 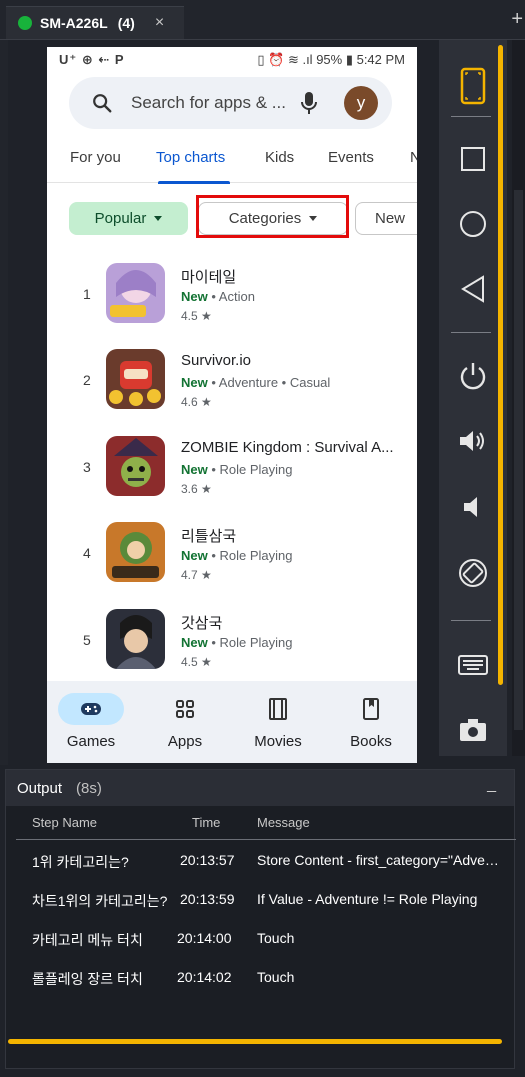 I want to click on portrait-mode-button, so click(x=473, y=86).